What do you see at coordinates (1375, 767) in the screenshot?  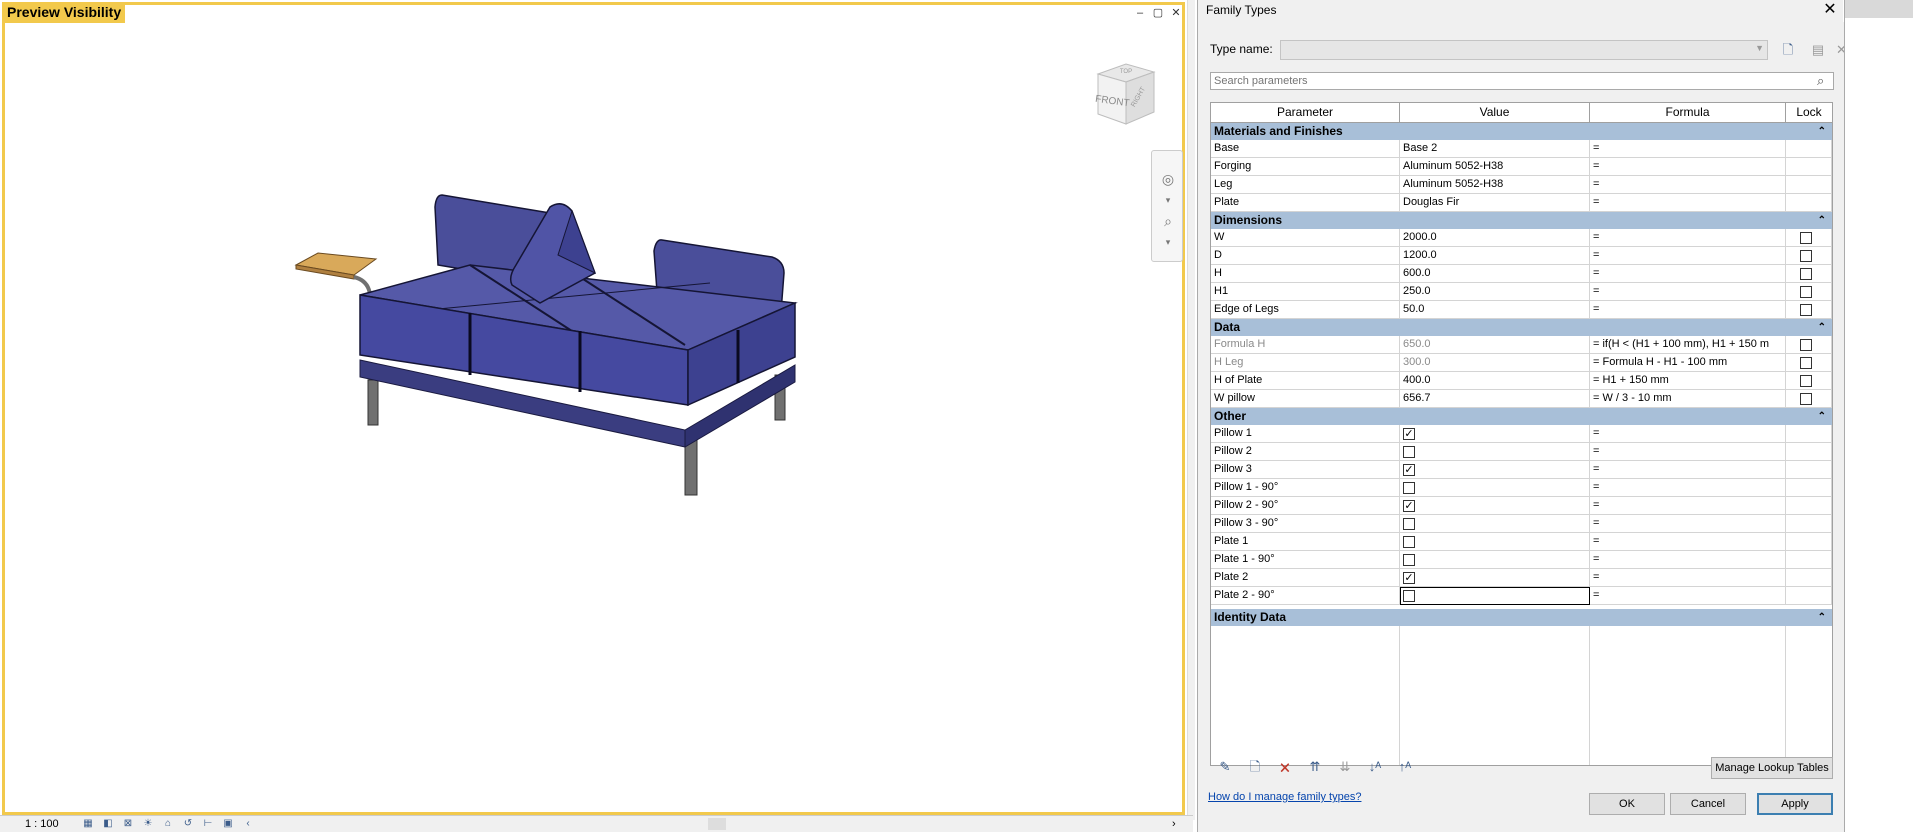 I see `sort-ascending-icon: ↓ᴬ` at bounding box center [1375, 767].